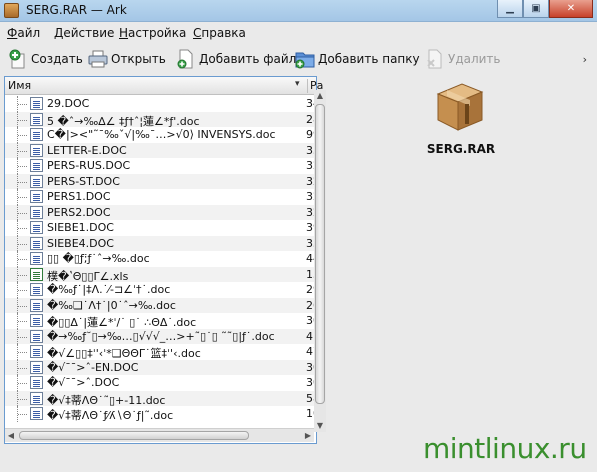  I want to click on add-folder-icon, so click(305, 59).